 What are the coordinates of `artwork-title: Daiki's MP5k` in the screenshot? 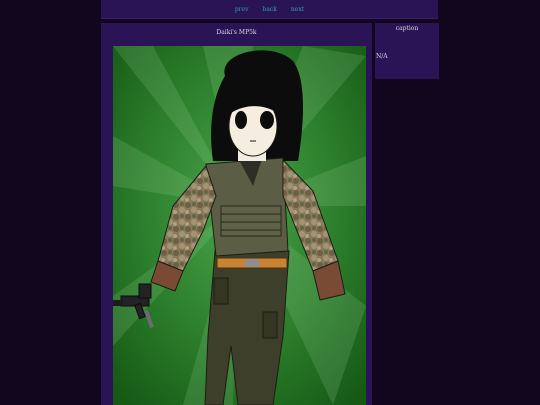 It's located at (236, 32).